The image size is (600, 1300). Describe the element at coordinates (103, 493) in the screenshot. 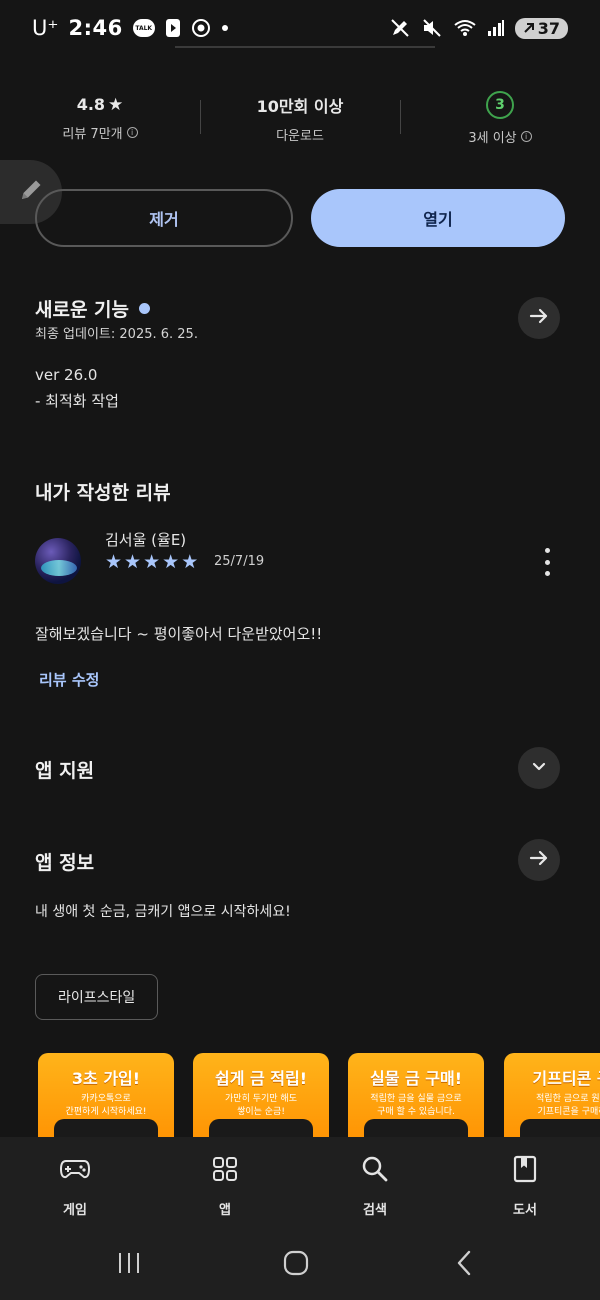

I see `my-review-heading: 내가 작성한 리뷰` at that location.